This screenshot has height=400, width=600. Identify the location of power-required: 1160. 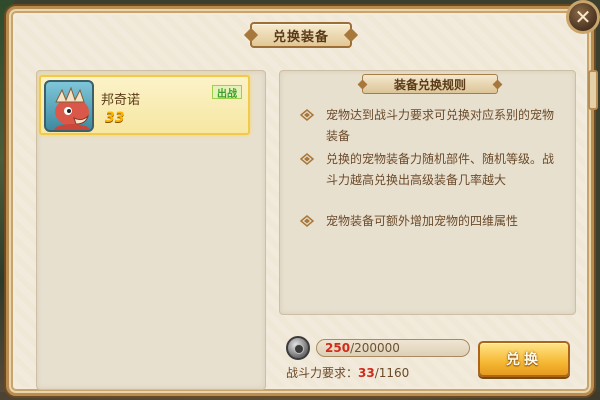
(394, 373).